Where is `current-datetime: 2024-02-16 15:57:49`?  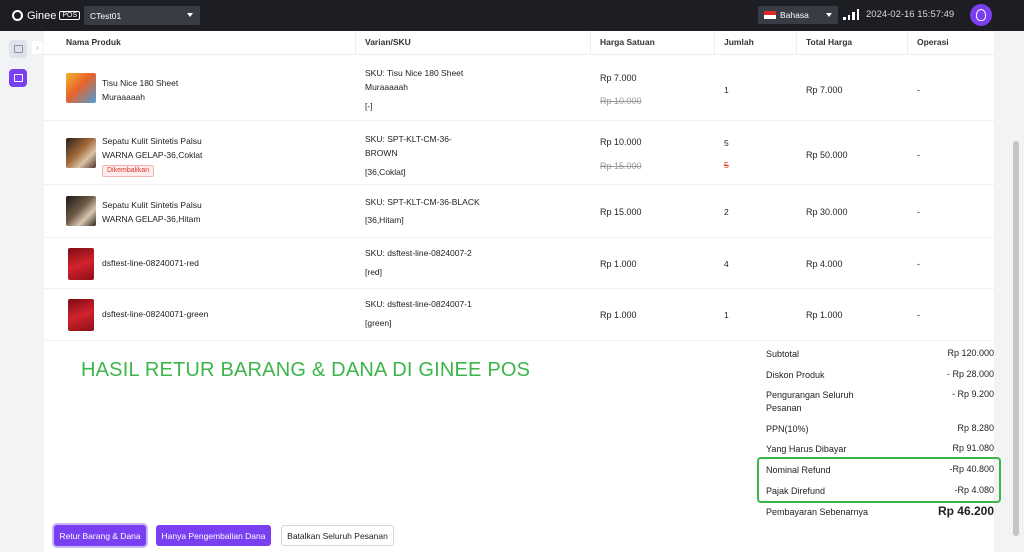 current-datetime: 2024-02-16 15:57:49 is located at coordinates (910, 14).